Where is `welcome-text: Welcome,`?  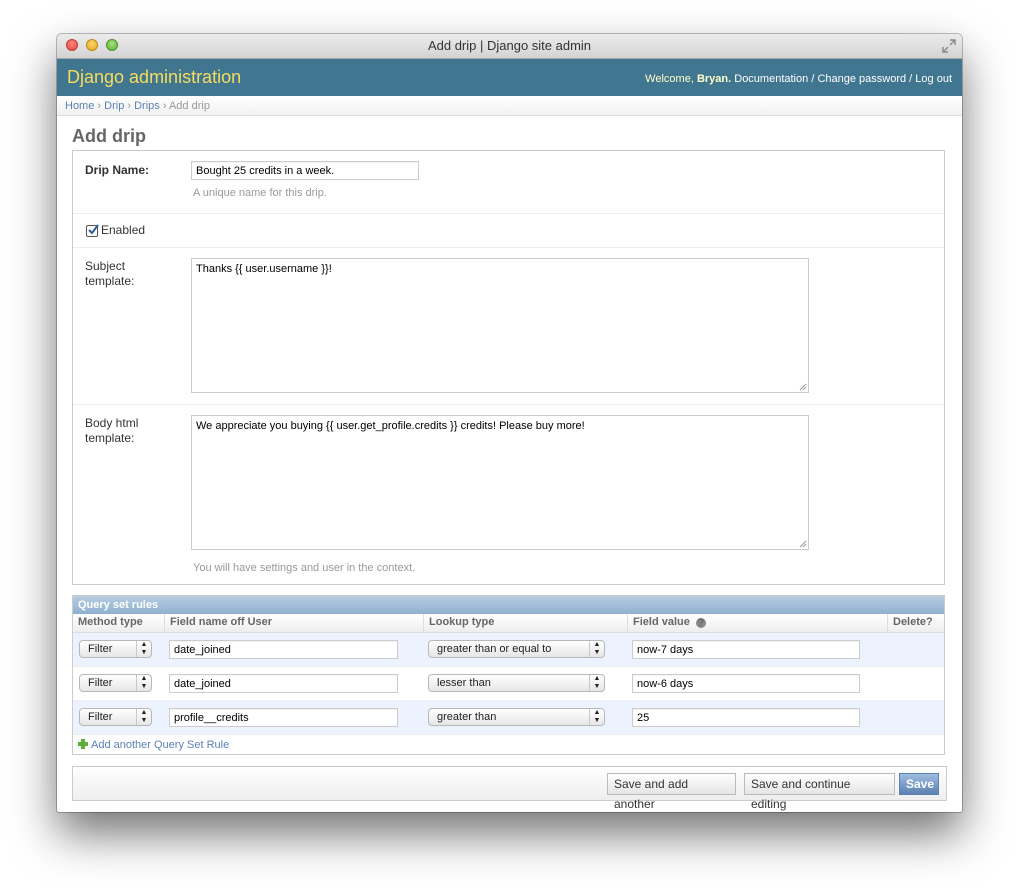
welcome-text: Welcome, is located at coordinates (669, 79).